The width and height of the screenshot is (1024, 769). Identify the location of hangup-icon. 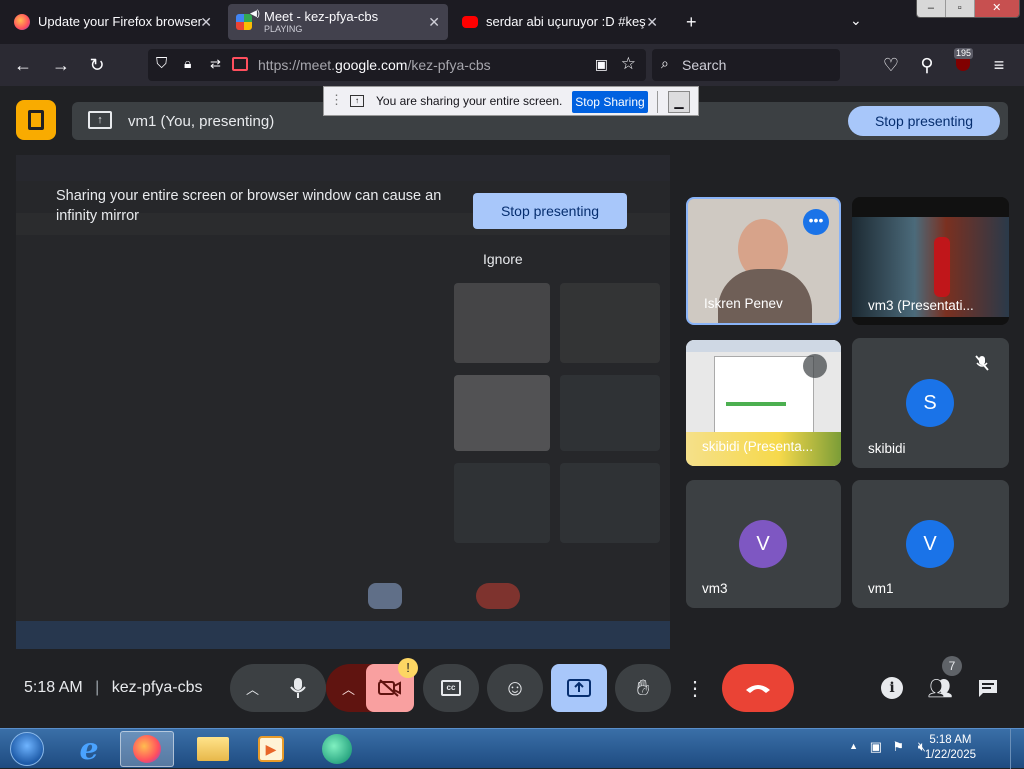
(758, 689).